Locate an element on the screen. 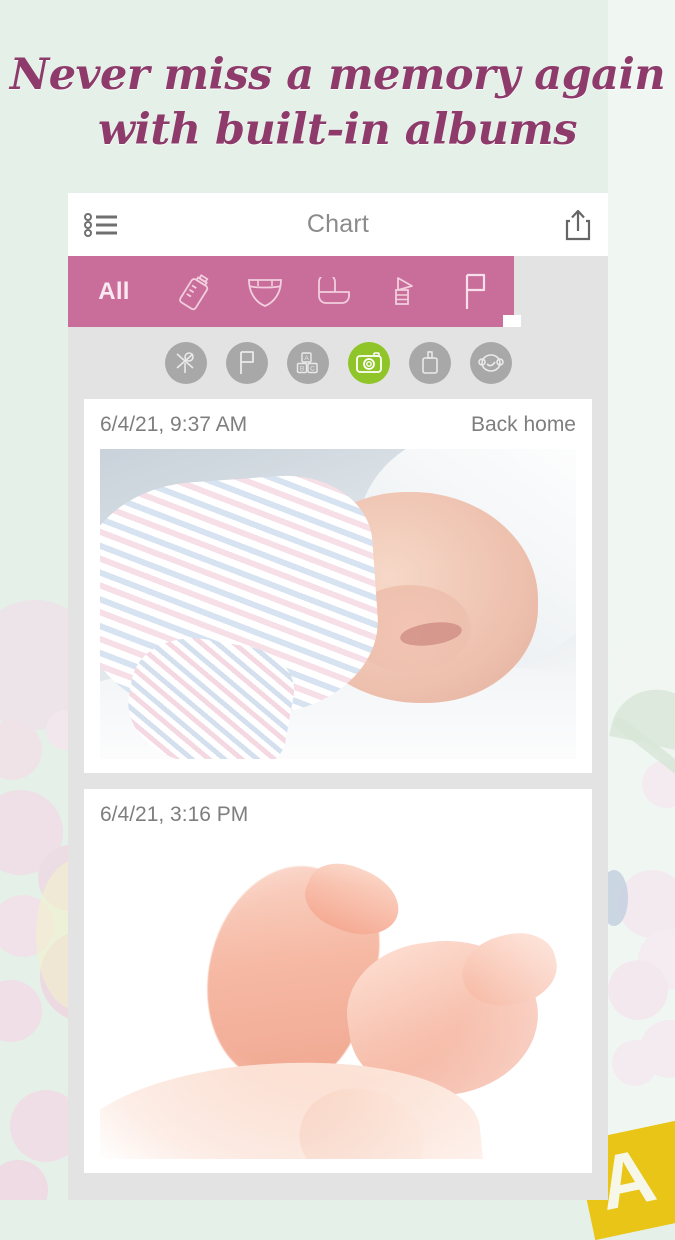 The width and height of the screenshot is (675, 1240). breast-pump-icon is located at coordinates (405, 292).